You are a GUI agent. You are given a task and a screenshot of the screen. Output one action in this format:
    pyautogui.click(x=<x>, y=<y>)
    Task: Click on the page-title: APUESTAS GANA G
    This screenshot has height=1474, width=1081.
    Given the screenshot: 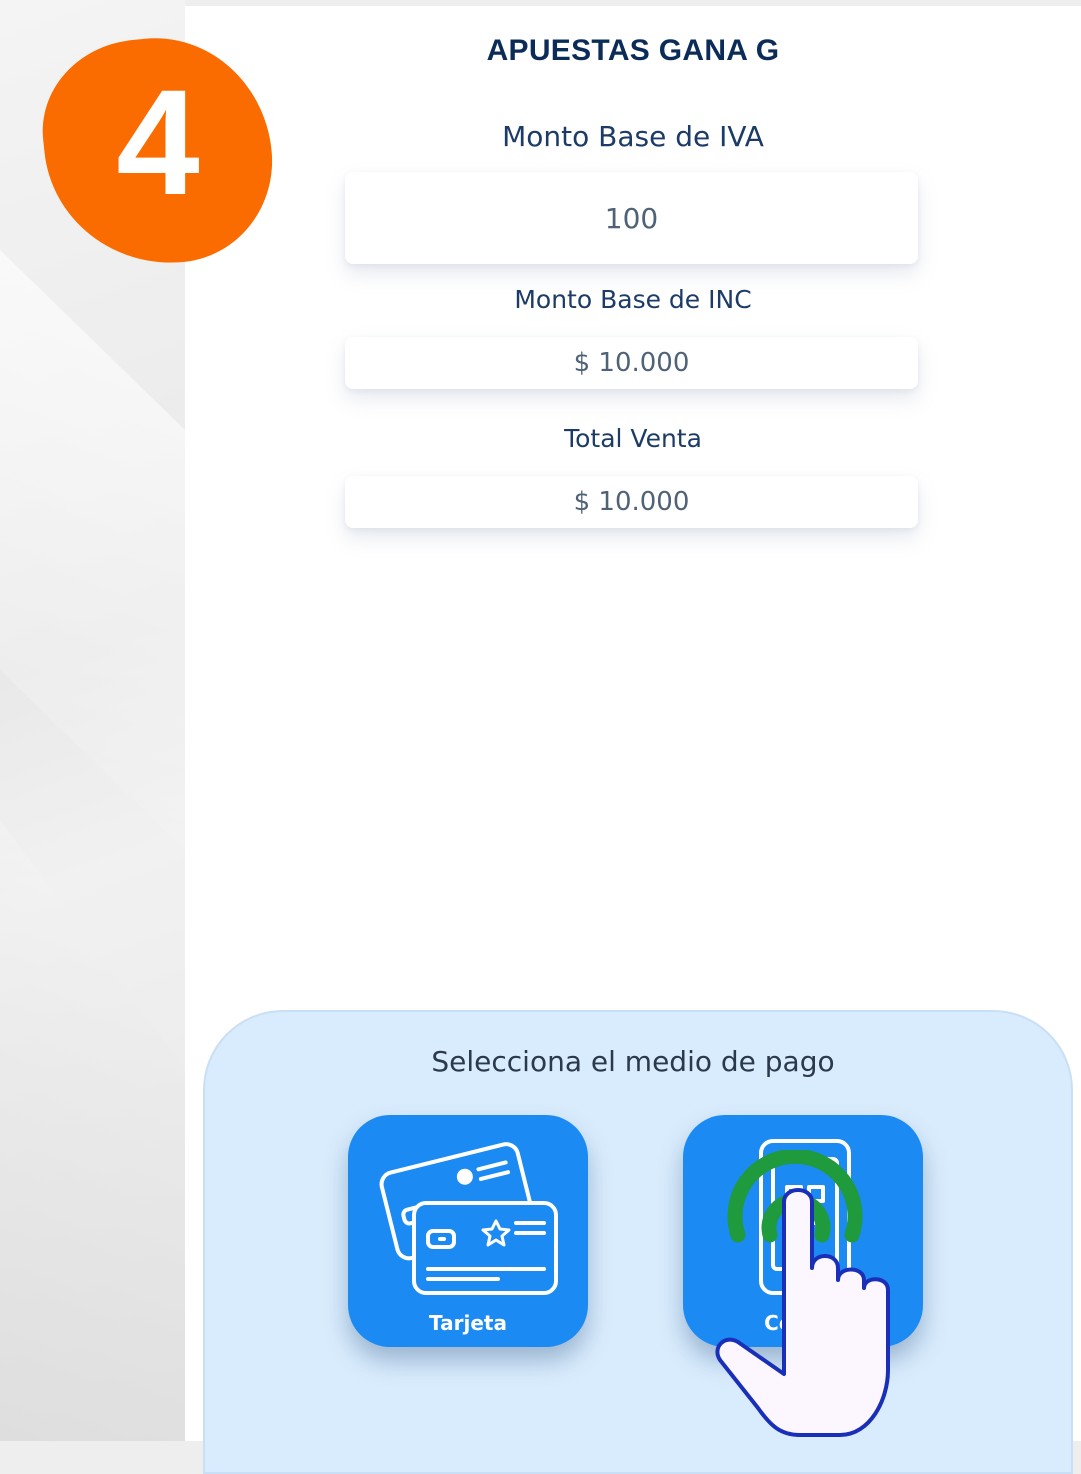 What is the action you would take?
    pyautogui.click(x=633, y=50)
    